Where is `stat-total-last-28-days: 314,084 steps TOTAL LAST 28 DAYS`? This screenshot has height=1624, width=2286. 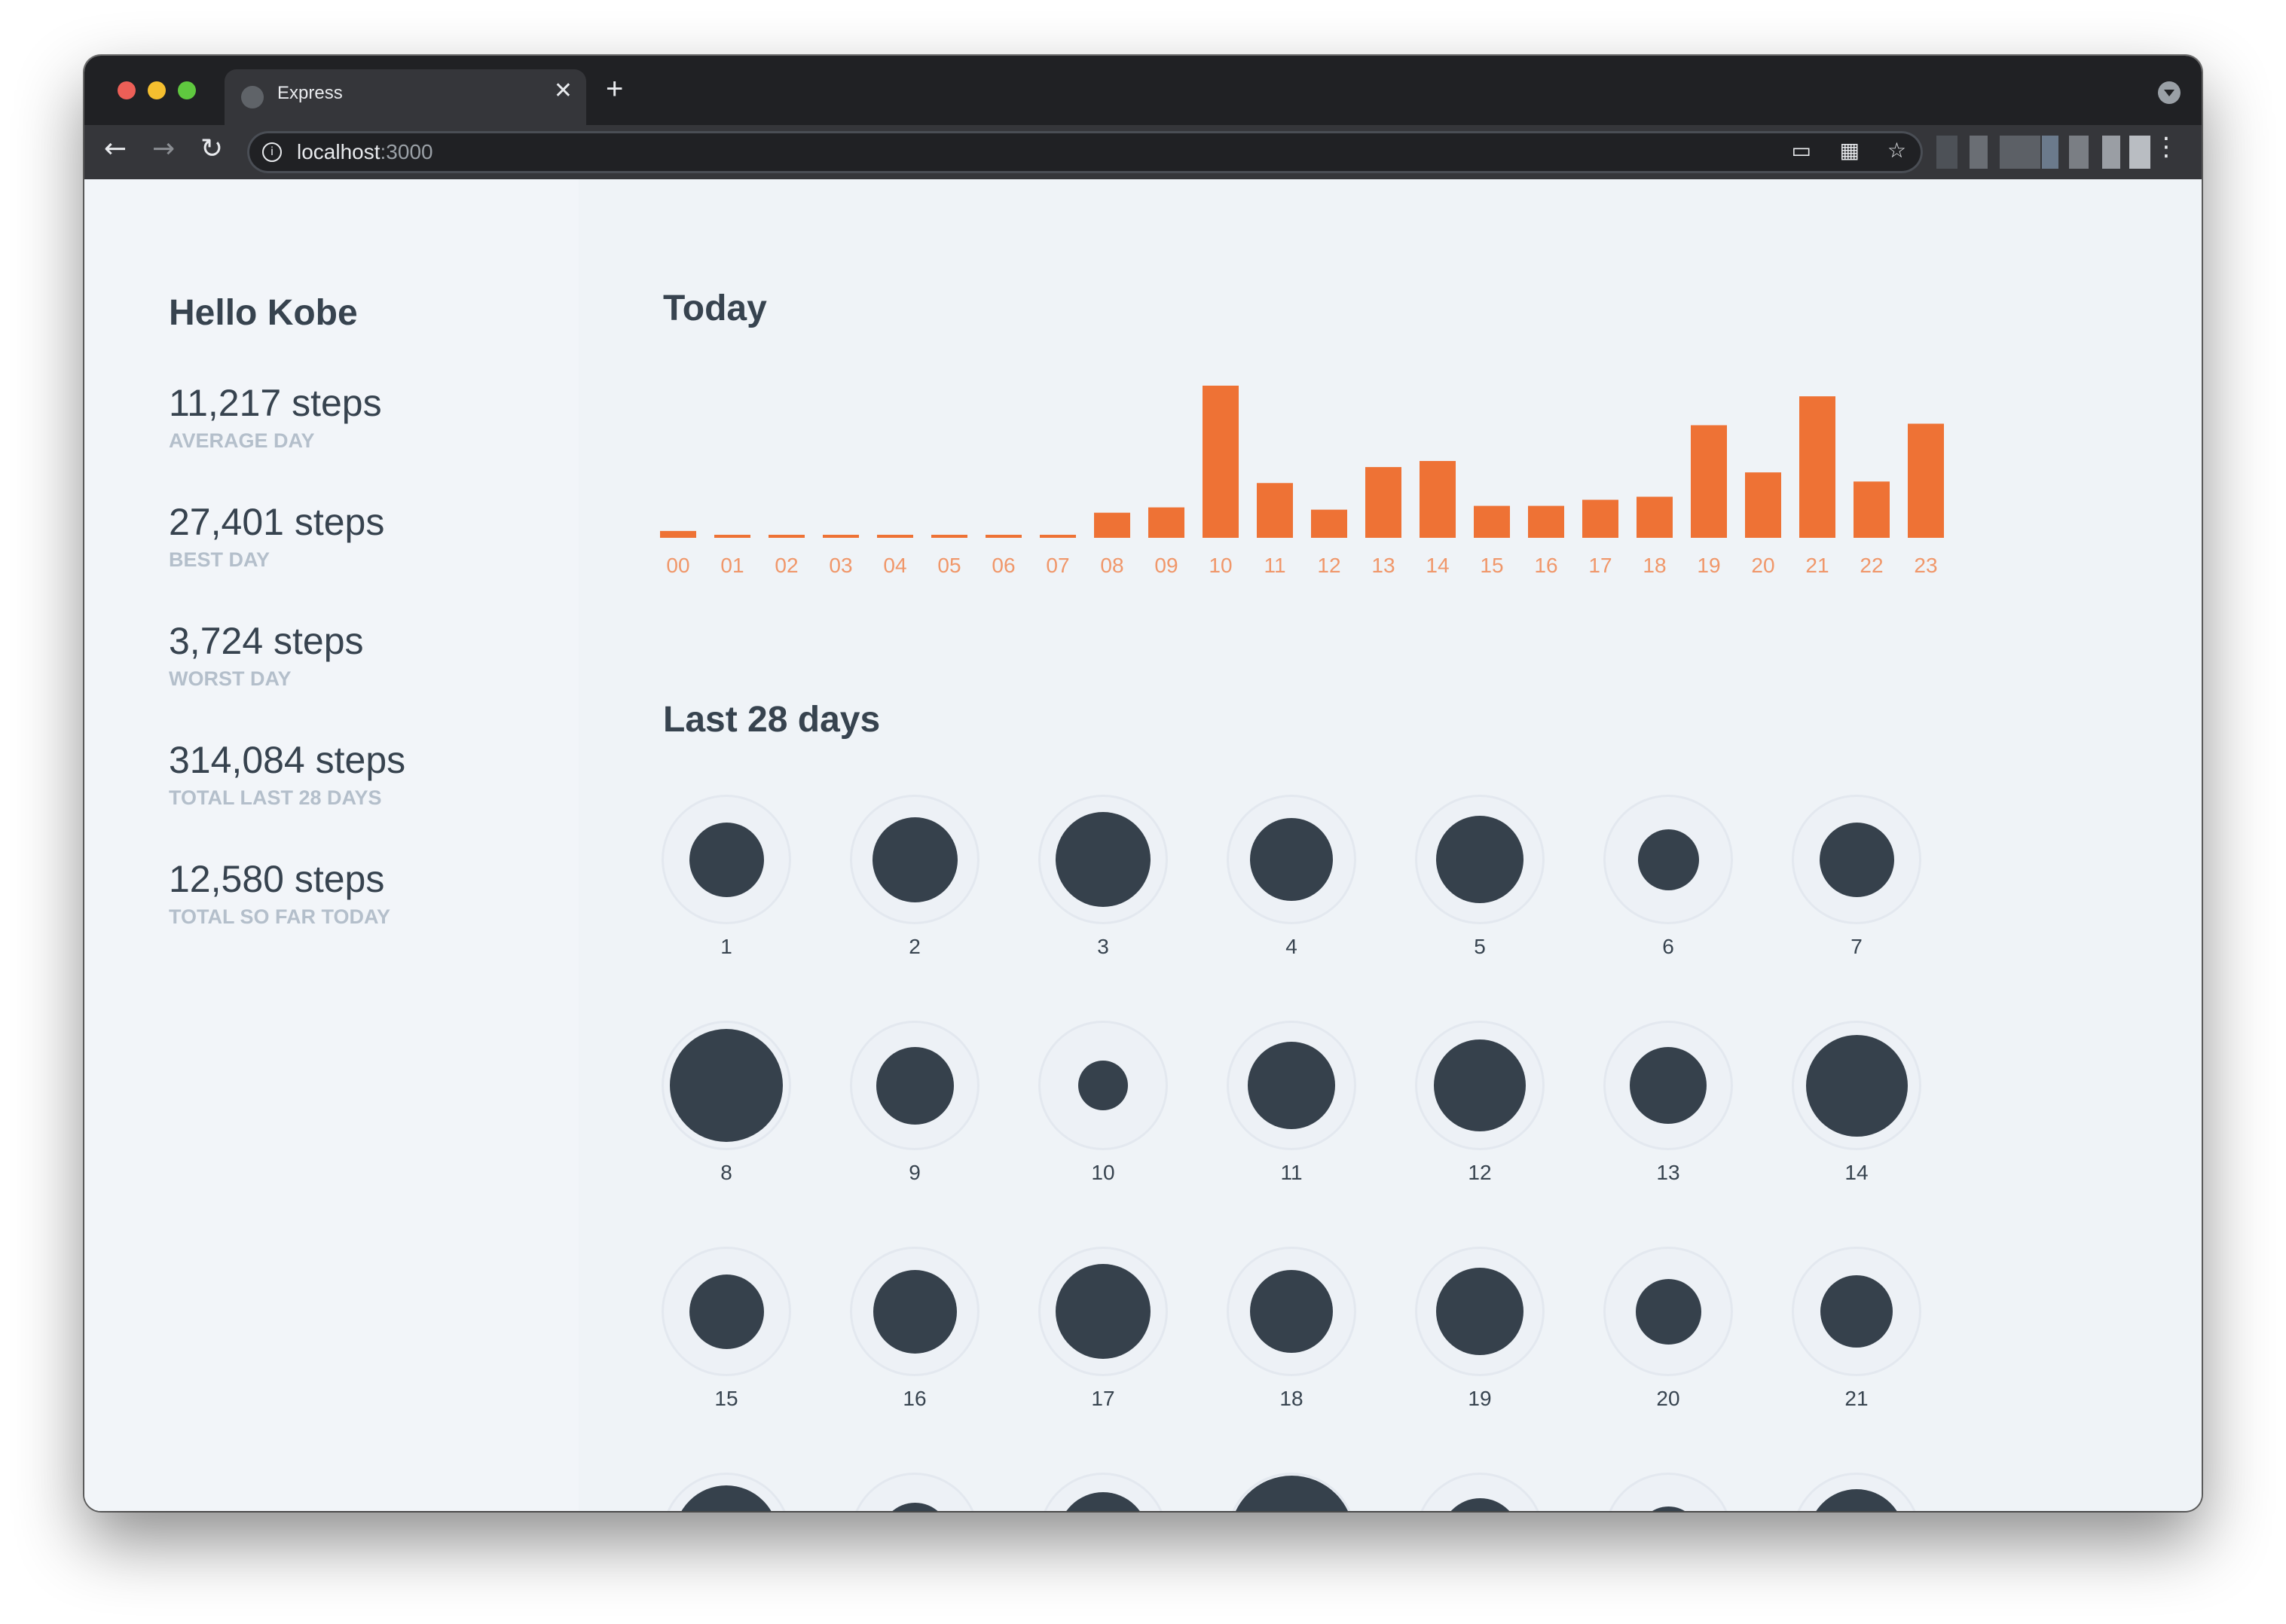
stat-total-last-28-days: 314,084 steps TOTAL LAST 28 DAYS is located at coordinates (287, 774).